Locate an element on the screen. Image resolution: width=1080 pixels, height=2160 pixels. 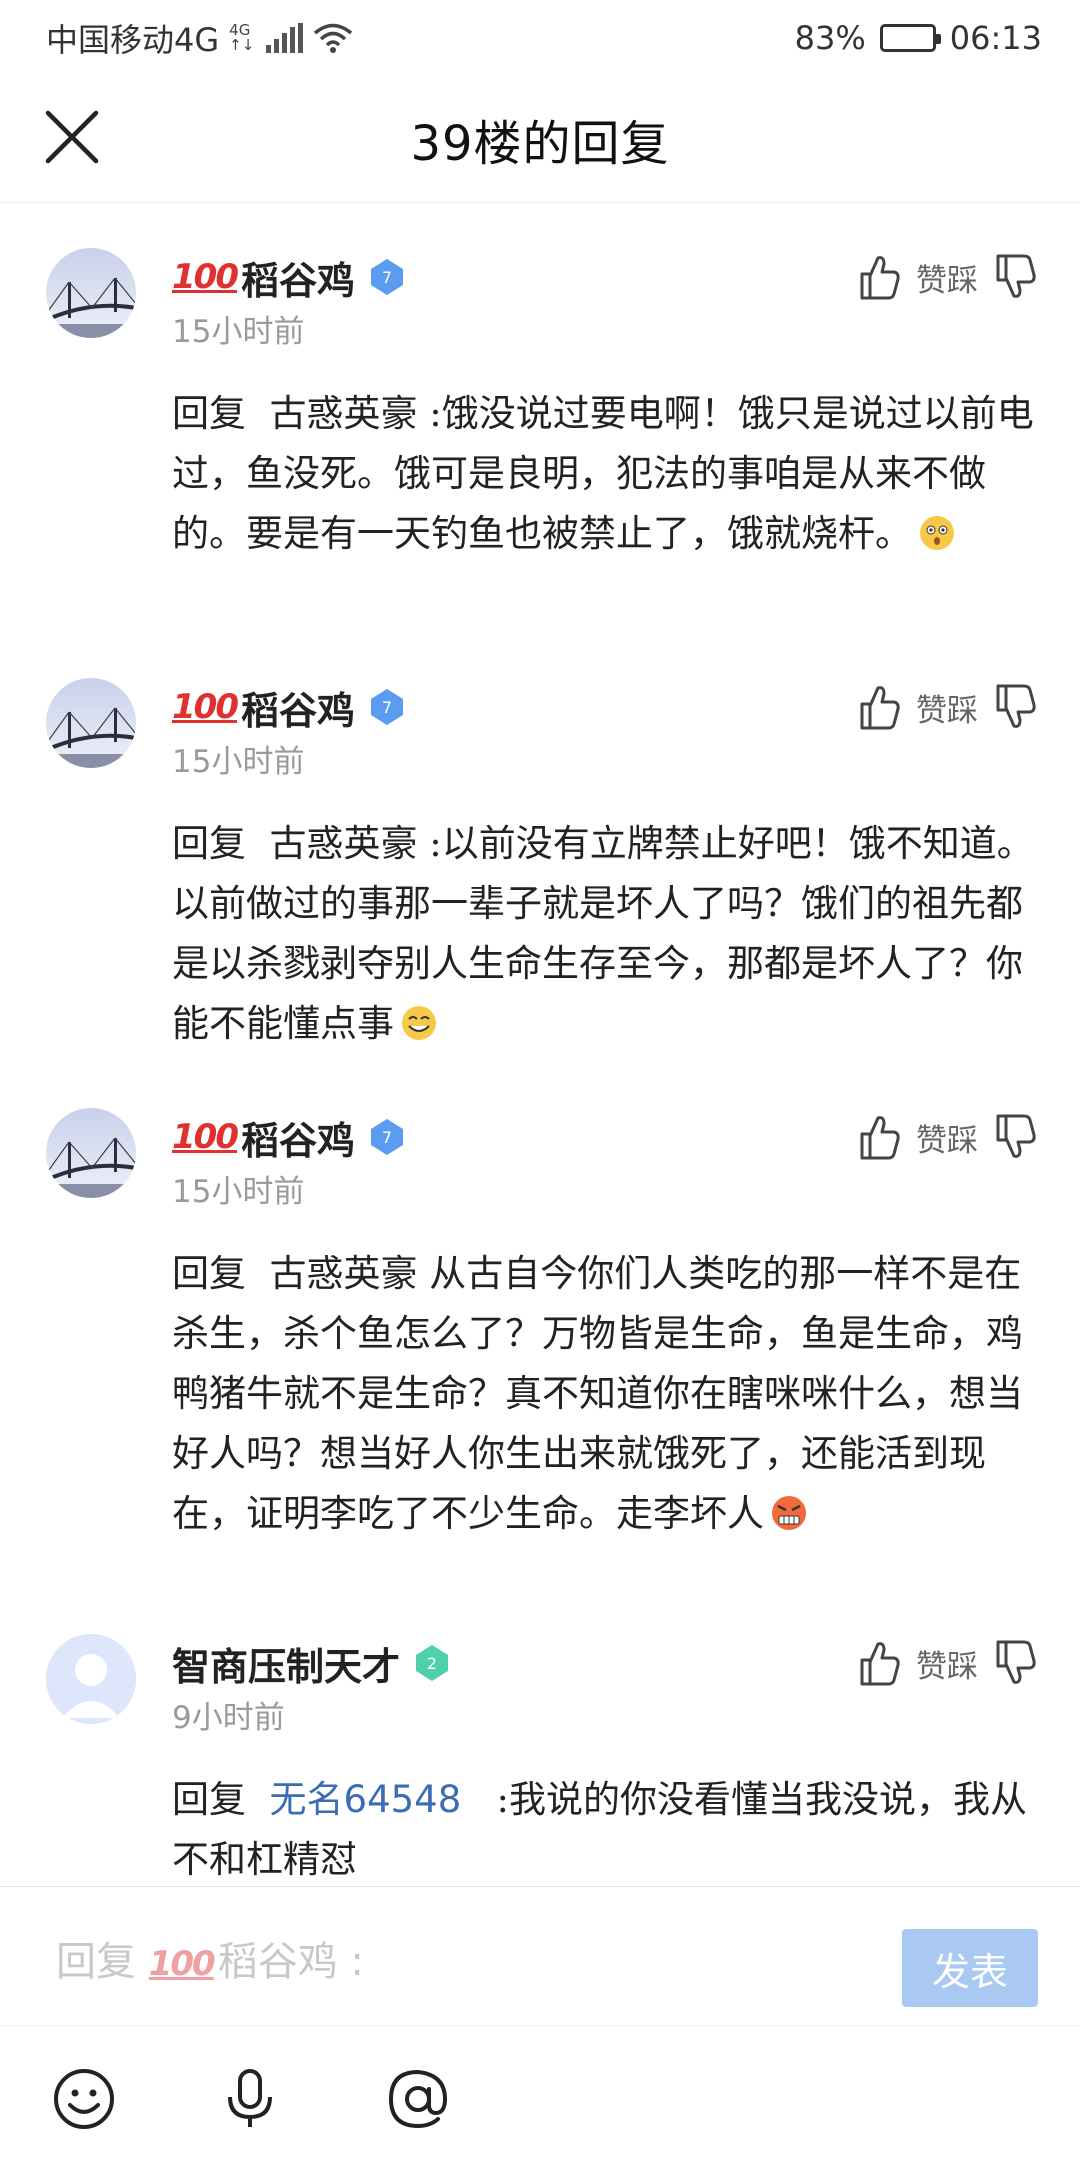
status-bar: 中国移动4G 4G ↑↓ 83% 06:13 is located at coordinates (540, 37).